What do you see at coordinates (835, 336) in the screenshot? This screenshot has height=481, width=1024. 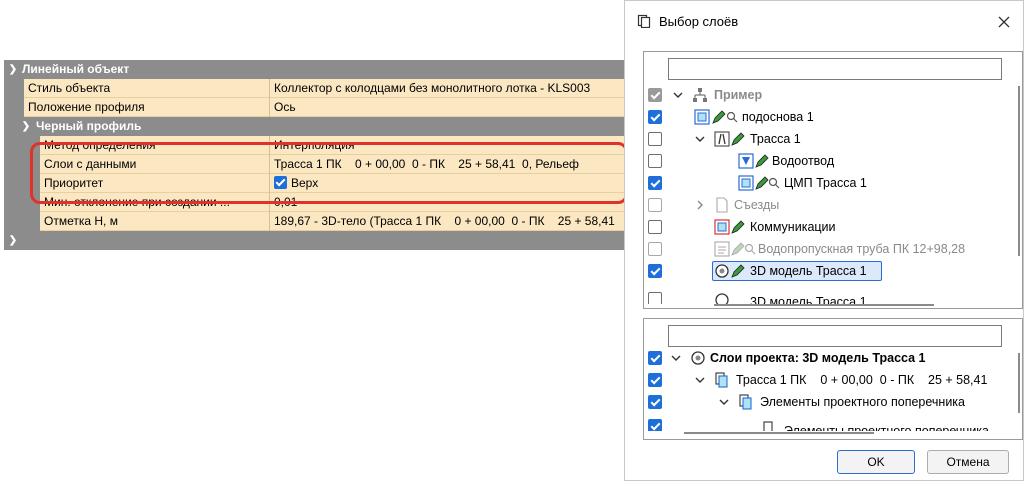 I see `project-layer-filter-input` at bounding box center [835, 336].